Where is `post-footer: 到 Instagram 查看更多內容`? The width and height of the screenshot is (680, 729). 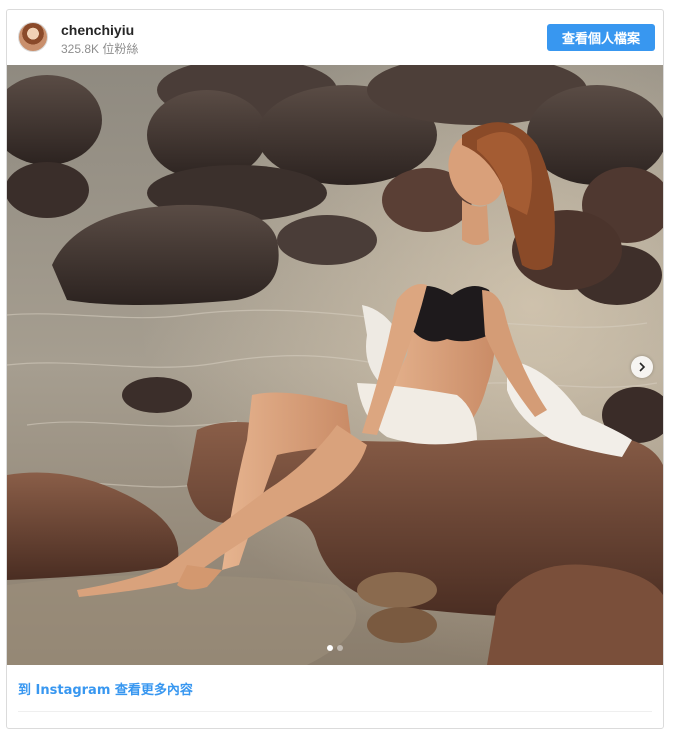
post-footer: 到 Instagram 查看更多內容 is located at coordinates (335, 690).